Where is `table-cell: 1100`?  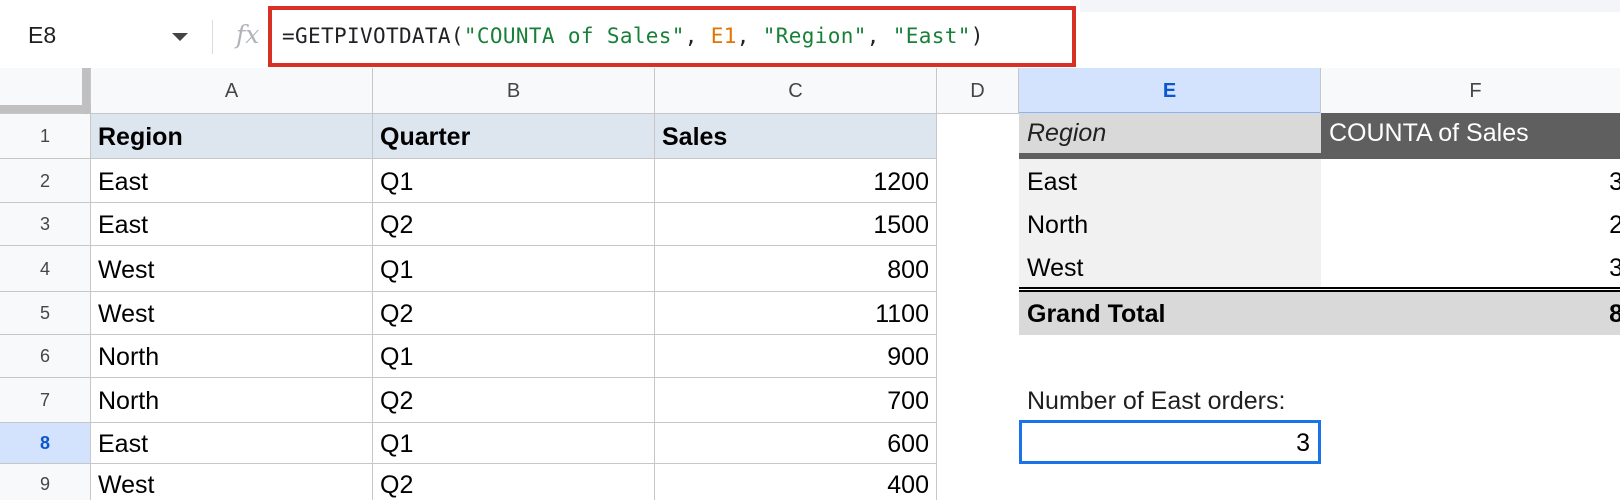
table-cell: 1100 is located at coordinates (796, 313).